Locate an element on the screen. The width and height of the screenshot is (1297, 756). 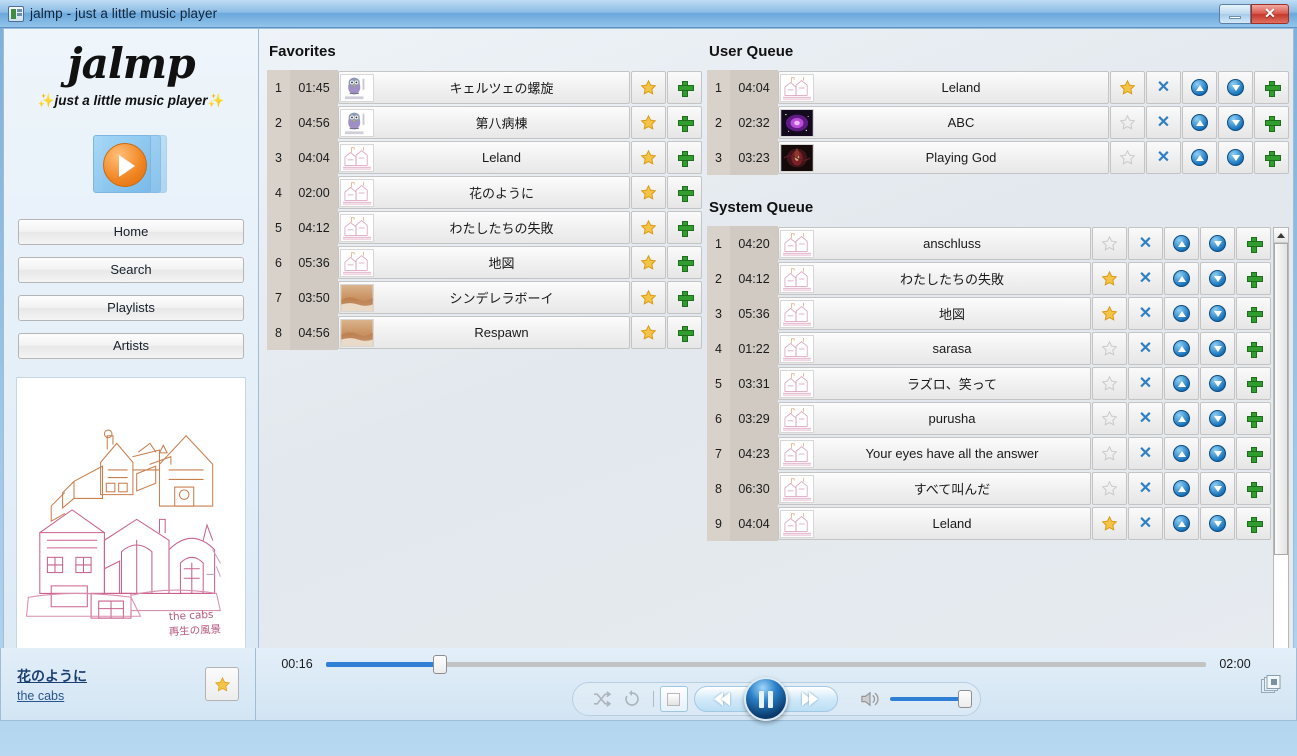
close-button: ✕ is located at coordinates (1270, 13).